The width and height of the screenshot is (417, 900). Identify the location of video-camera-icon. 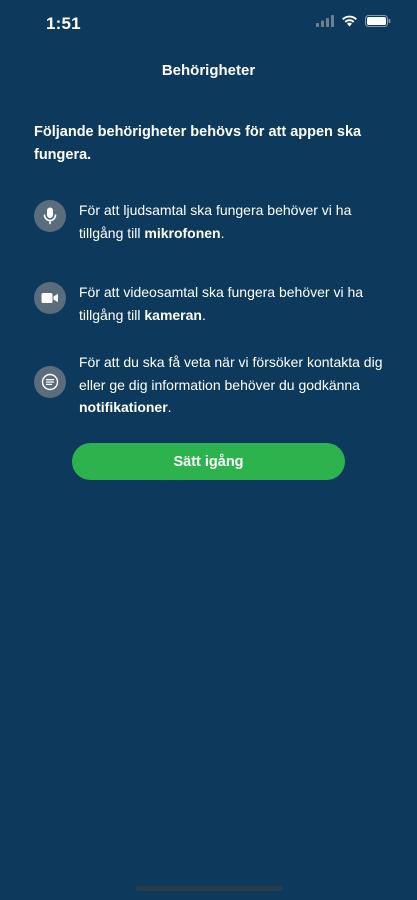
(50, 298).